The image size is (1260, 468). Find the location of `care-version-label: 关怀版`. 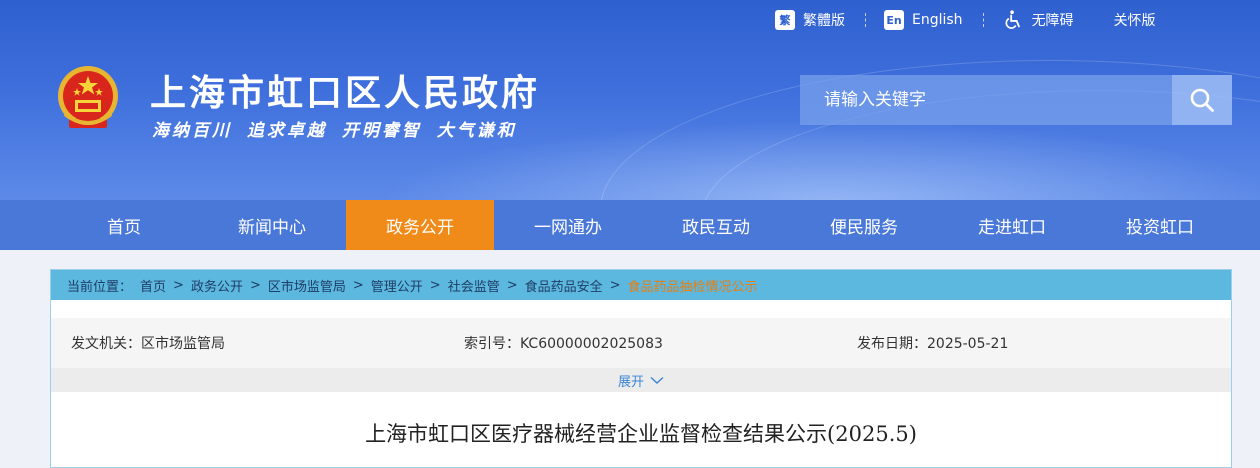

care-version-label: 关怀版 is located at coordinates (1134, 21).